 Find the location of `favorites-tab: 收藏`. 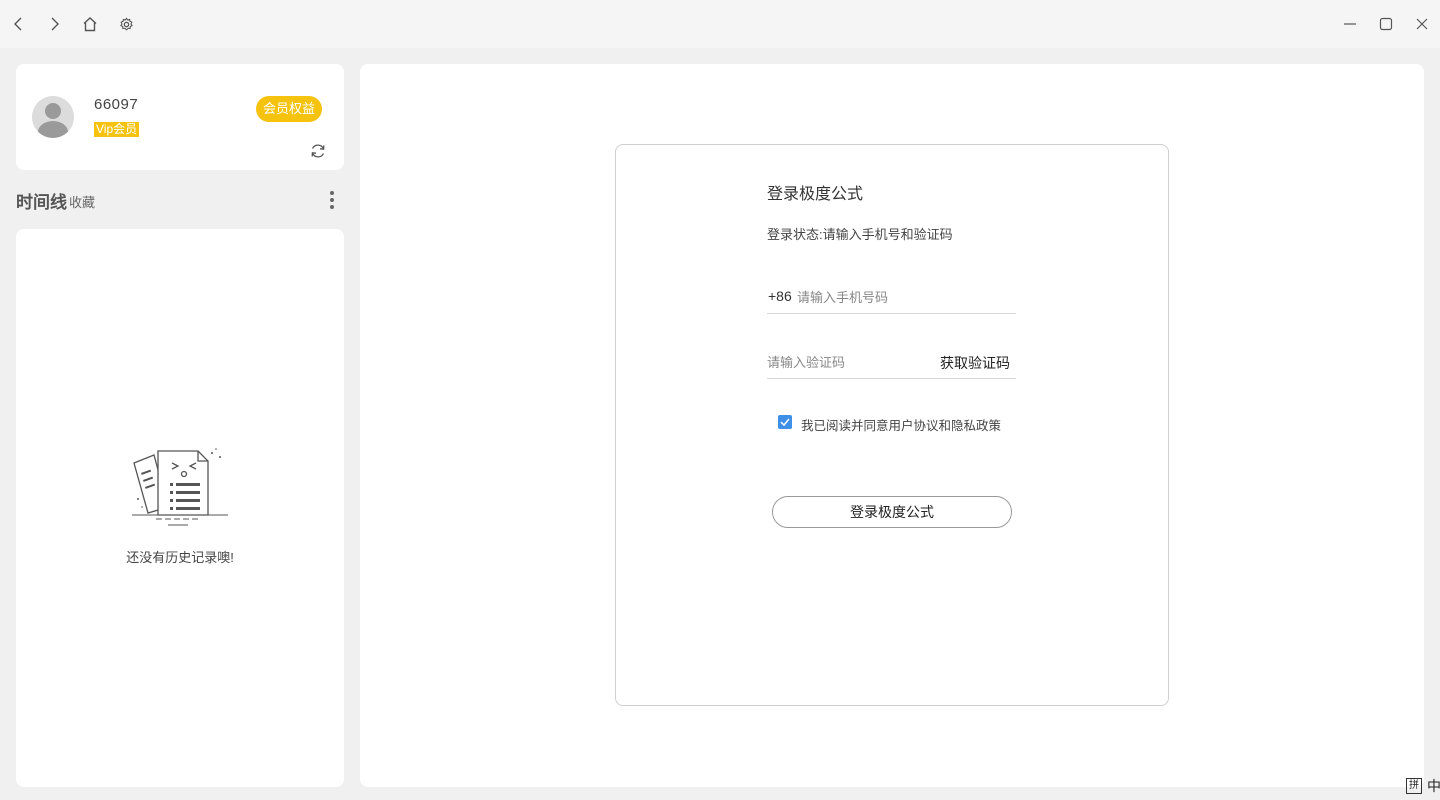

favorites-tab: 收藏 is located at coordinates (82, 201).